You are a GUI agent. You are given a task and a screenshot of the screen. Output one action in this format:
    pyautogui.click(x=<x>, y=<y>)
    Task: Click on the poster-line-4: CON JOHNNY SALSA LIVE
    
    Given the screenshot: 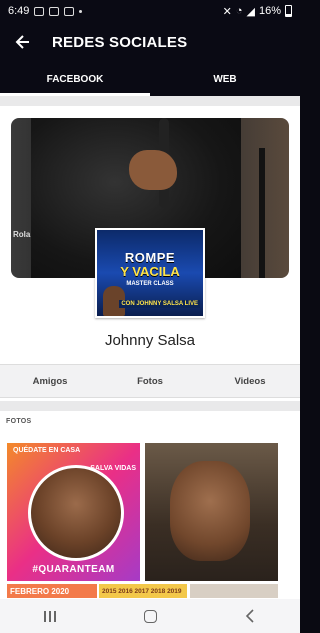 What is the action you would take?
    pyautogui.click(x=159, y=304)
    